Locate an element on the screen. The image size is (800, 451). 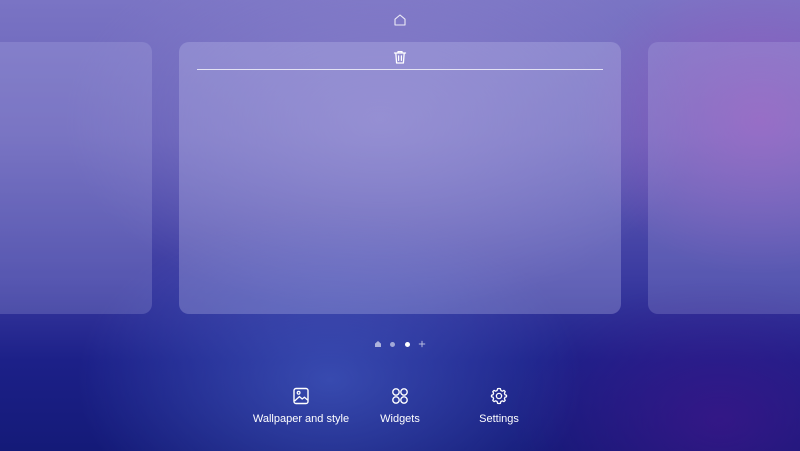
settings-label: Settings is located at coordinates (499, 419).